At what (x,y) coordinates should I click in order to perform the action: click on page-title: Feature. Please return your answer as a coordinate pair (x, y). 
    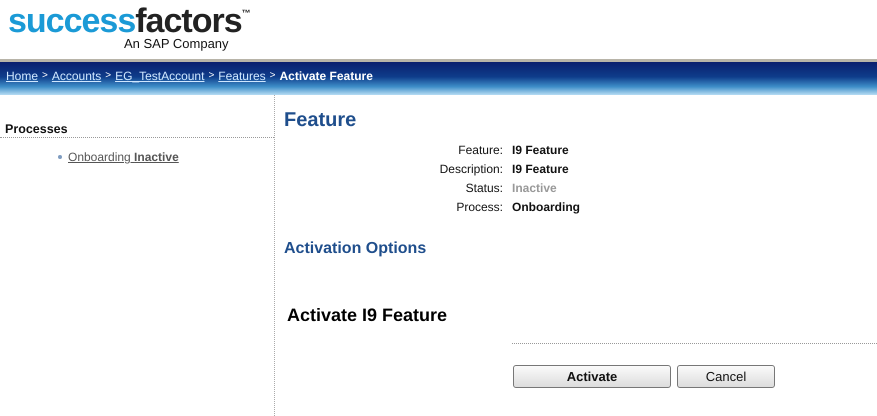
    Looking at the image, I should click on (321, 120).